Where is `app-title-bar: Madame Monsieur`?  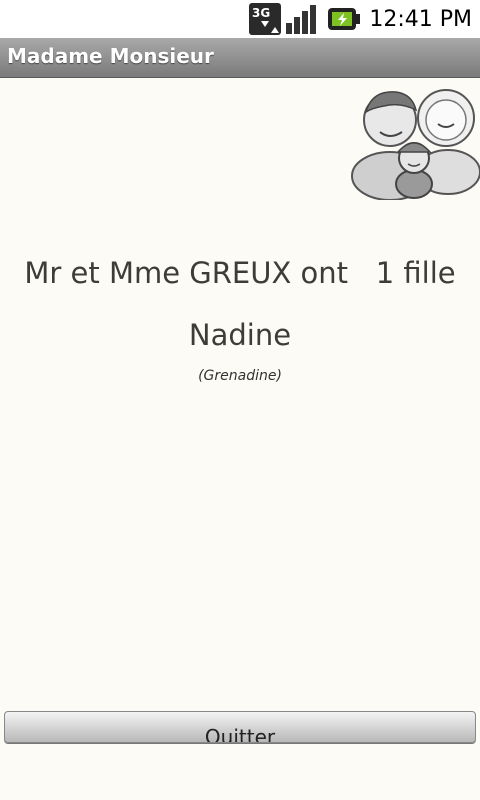
app-title-bar: Madame Monsieur is located at coordinates (240, 58).